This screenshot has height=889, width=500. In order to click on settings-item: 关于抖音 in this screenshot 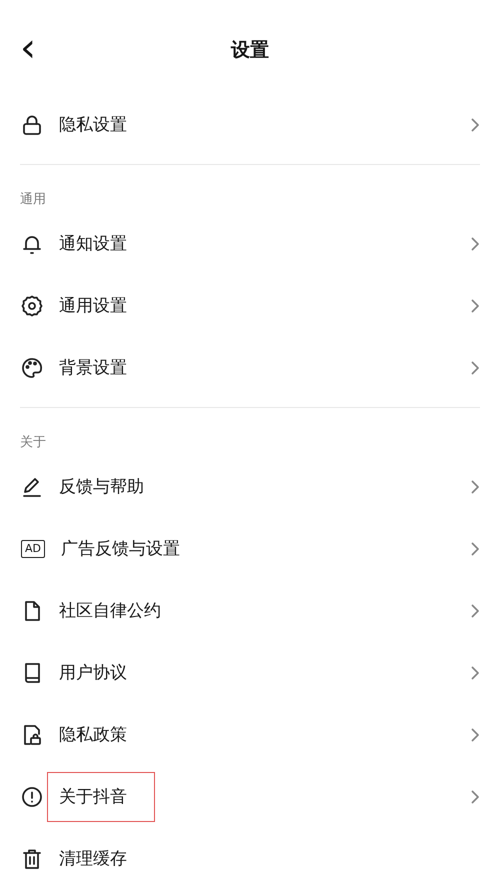, I will do `click(101, 797)`.